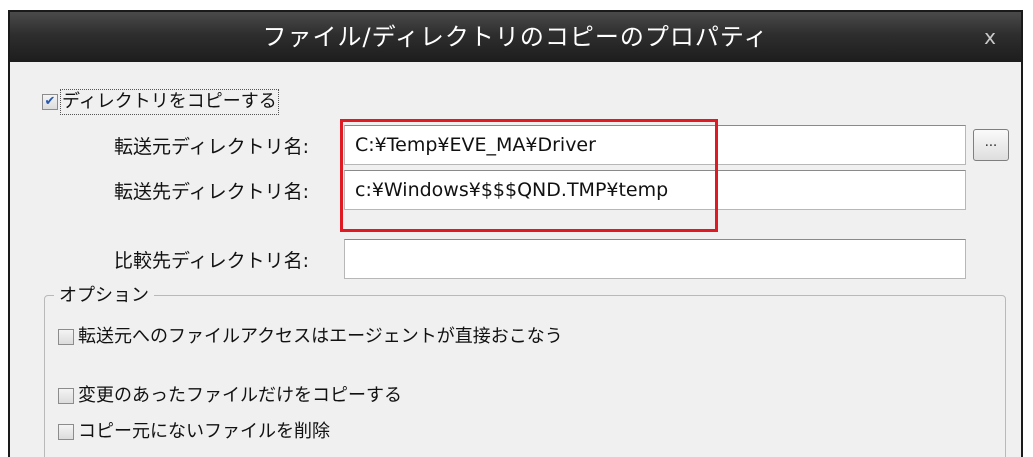  What do you see at coordinates (655, 190) in the screenshot?
I see `destination-directory-input: c:¥Windows¥$$$QND.TMP¥temp` at bounding box center [655, 190].